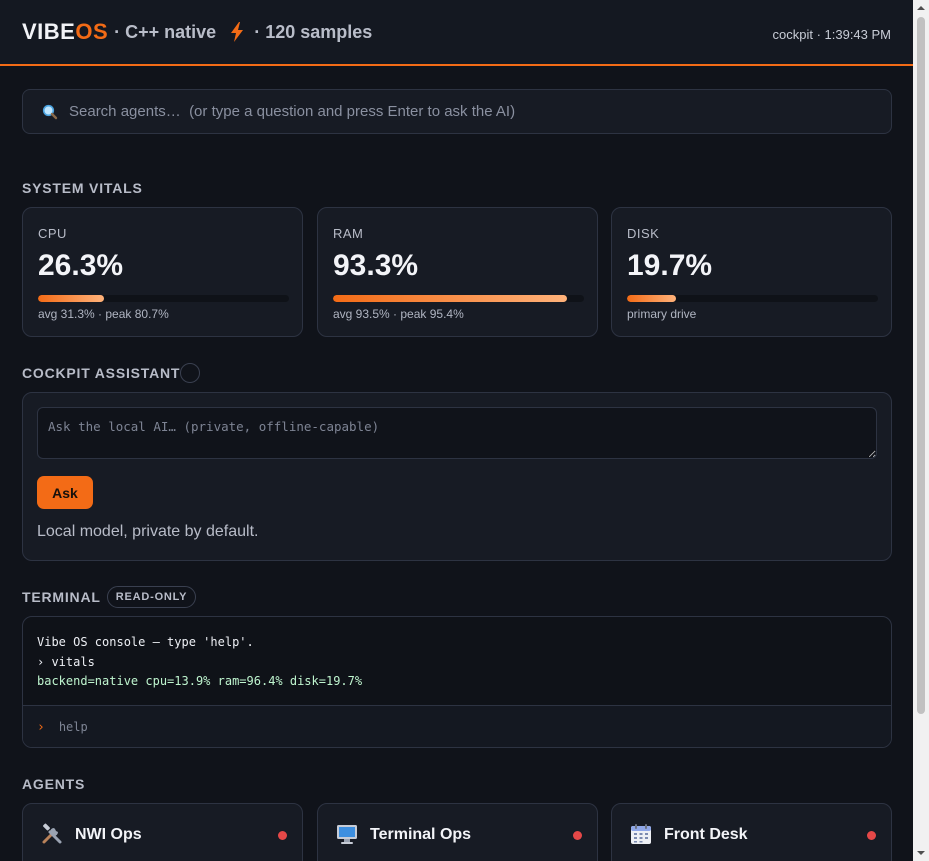 This screenshot has width=929, height=861. What do you see at coordinates (151, 597) in the screenshot?
I see `read-only-badge: READ-ONLY` at bounding box center [151, 597].